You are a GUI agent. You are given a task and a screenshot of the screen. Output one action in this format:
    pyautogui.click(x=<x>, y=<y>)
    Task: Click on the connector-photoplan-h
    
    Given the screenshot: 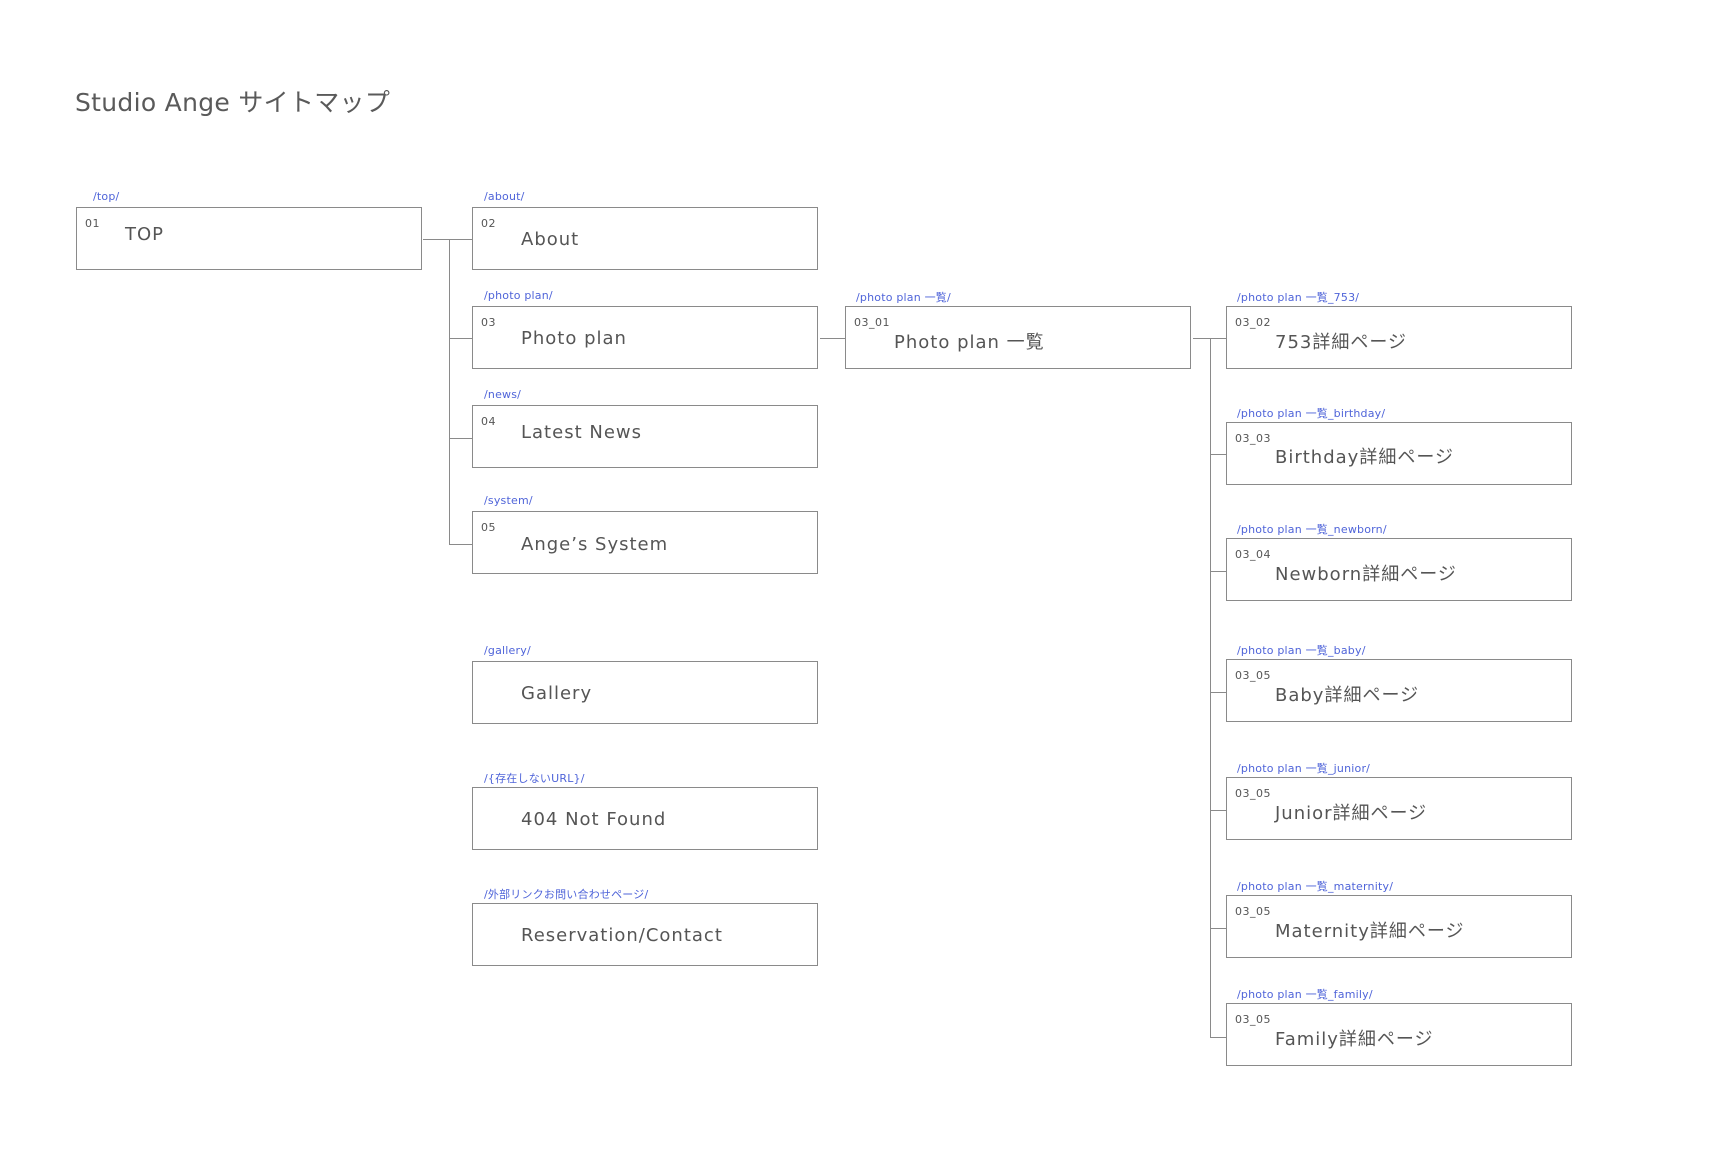 What is the action you would take?
    pyautogui.click(x=461, y=339)
    